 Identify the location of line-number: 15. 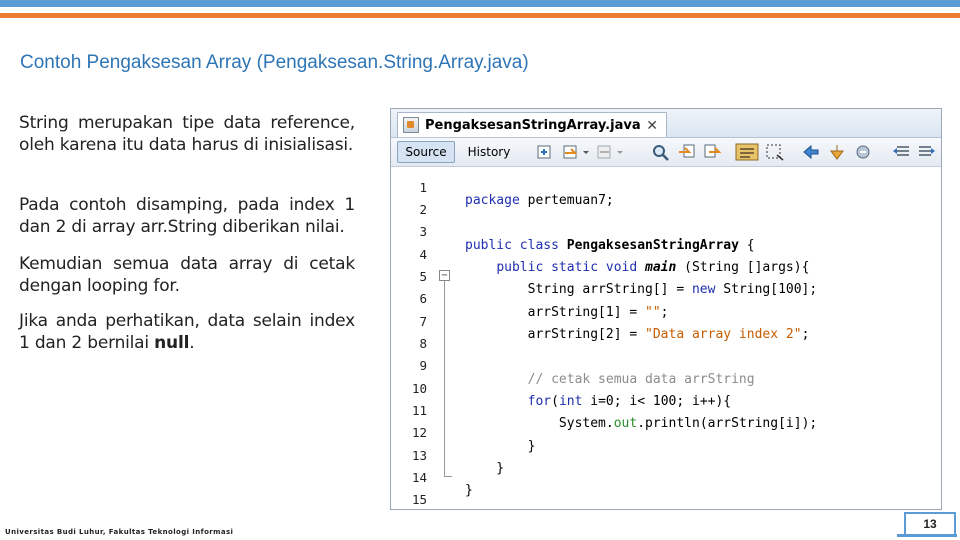
(419, 499).